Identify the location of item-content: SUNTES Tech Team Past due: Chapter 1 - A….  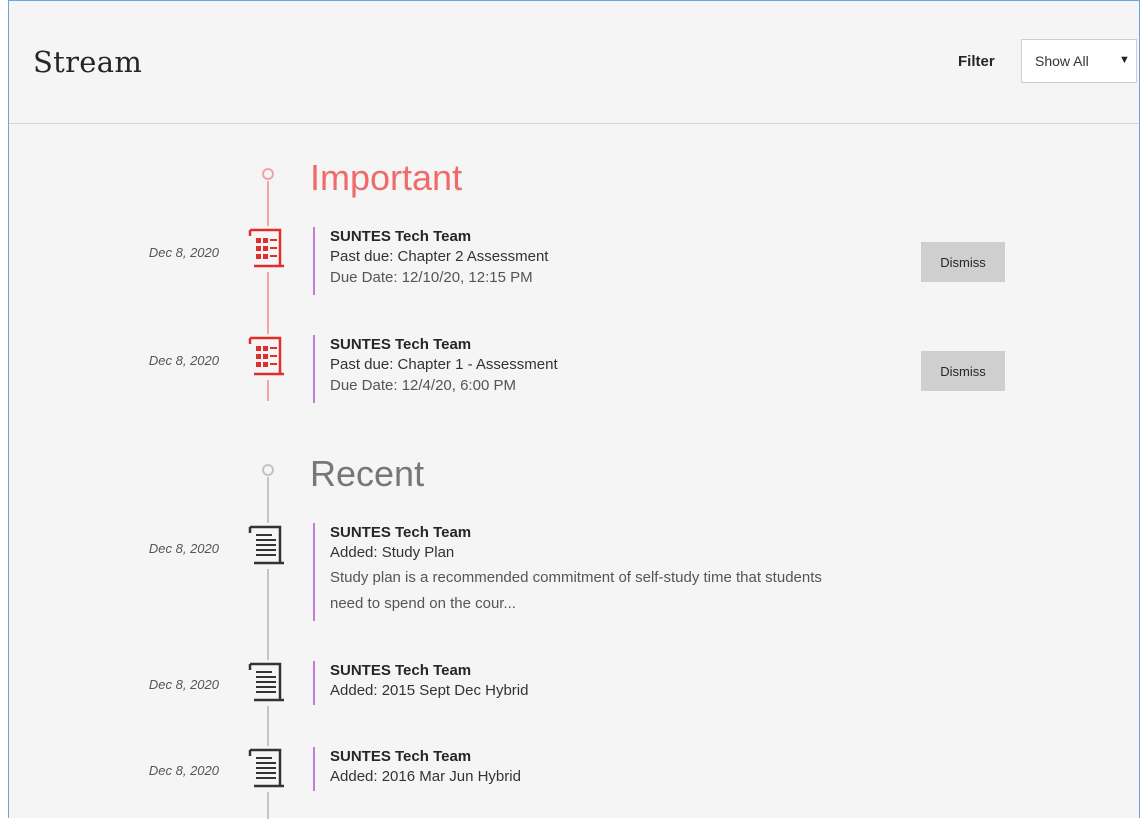
(435, 369).